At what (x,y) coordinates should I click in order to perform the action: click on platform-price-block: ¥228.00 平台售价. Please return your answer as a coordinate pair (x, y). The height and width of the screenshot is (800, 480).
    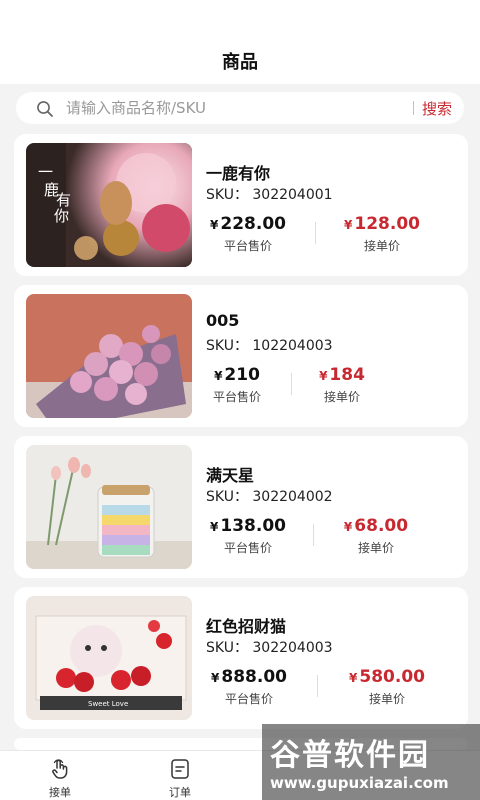
    Looking at the image, I should click on (248, 234).